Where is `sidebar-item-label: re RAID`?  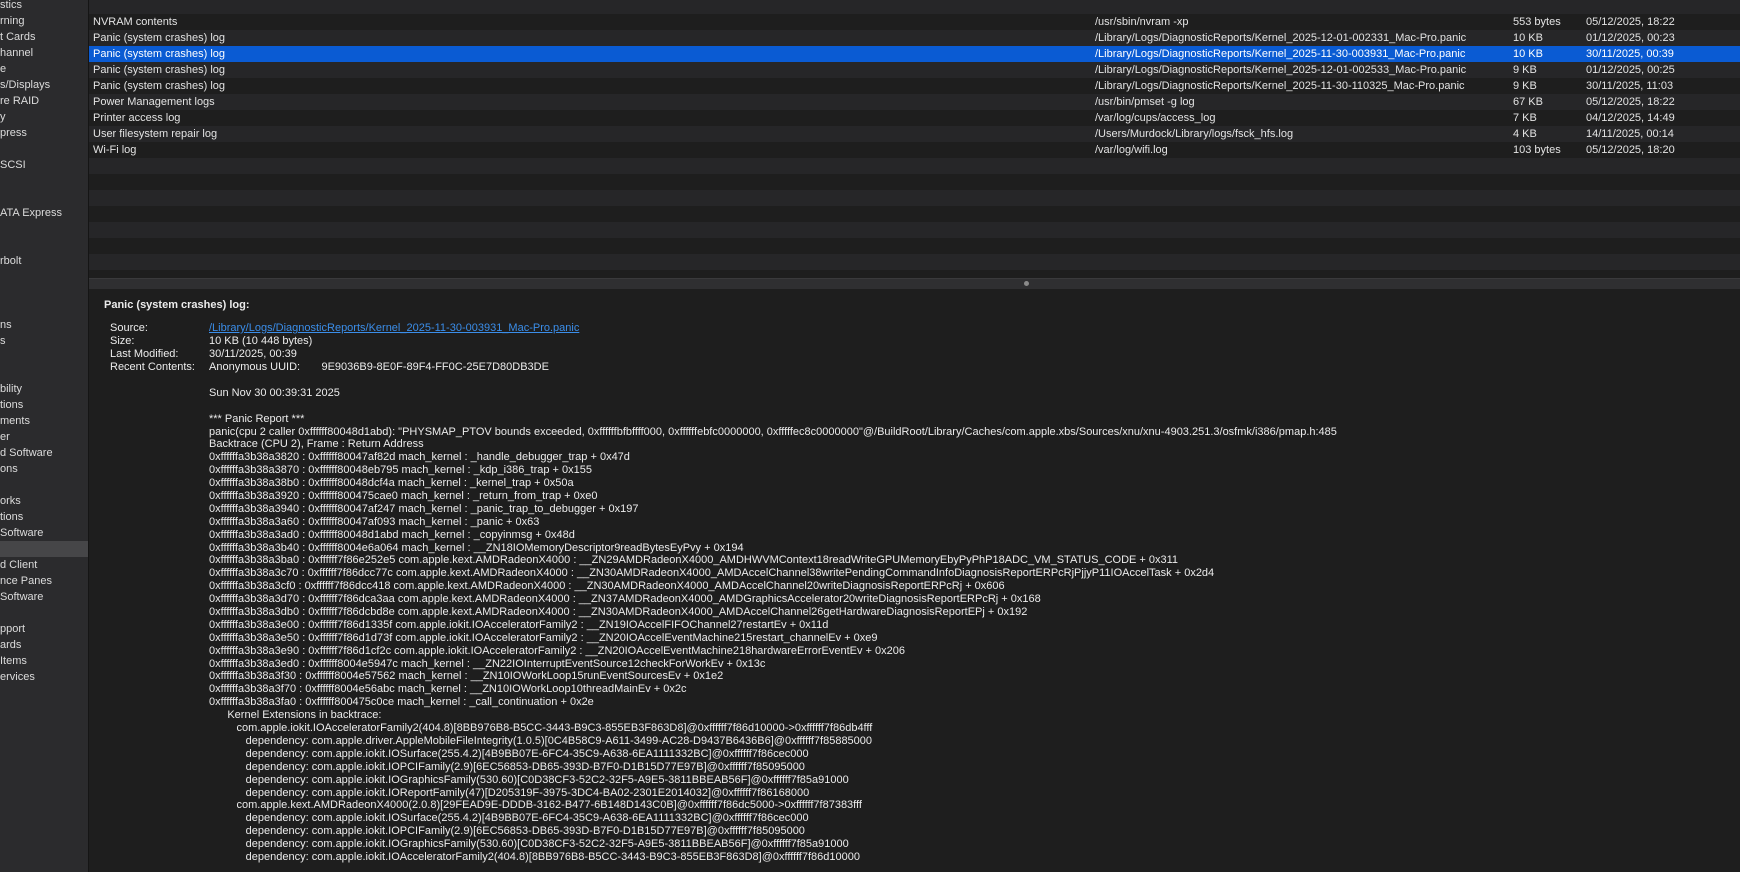
sidebar-item-label: re RAID is located at coordinates (20, 101).